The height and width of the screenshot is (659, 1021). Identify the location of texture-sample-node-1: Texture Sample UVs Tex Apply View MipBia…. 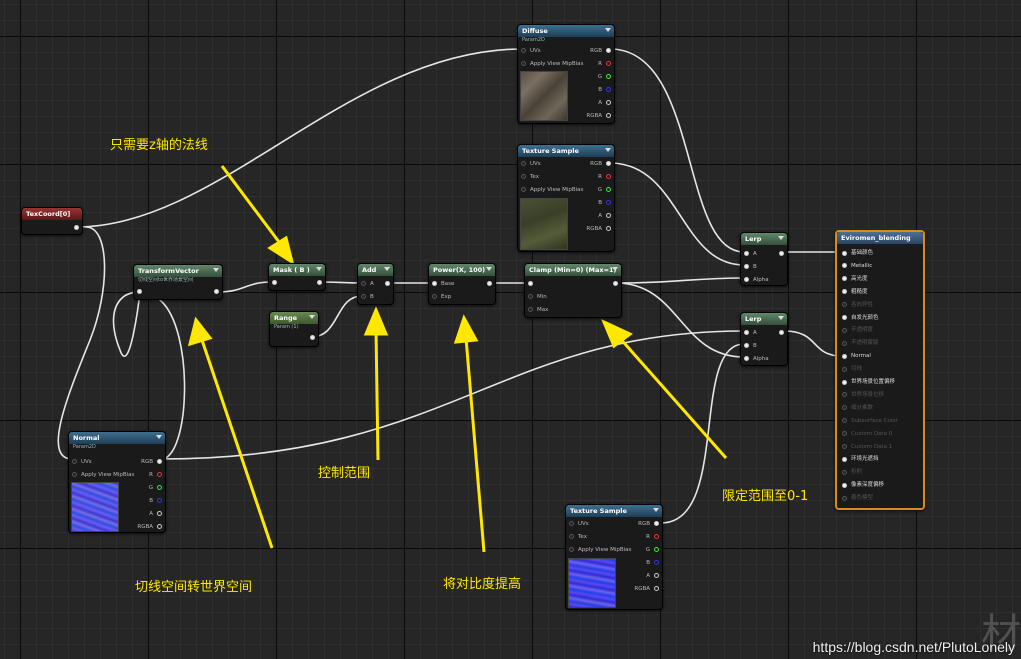
(566, 198).